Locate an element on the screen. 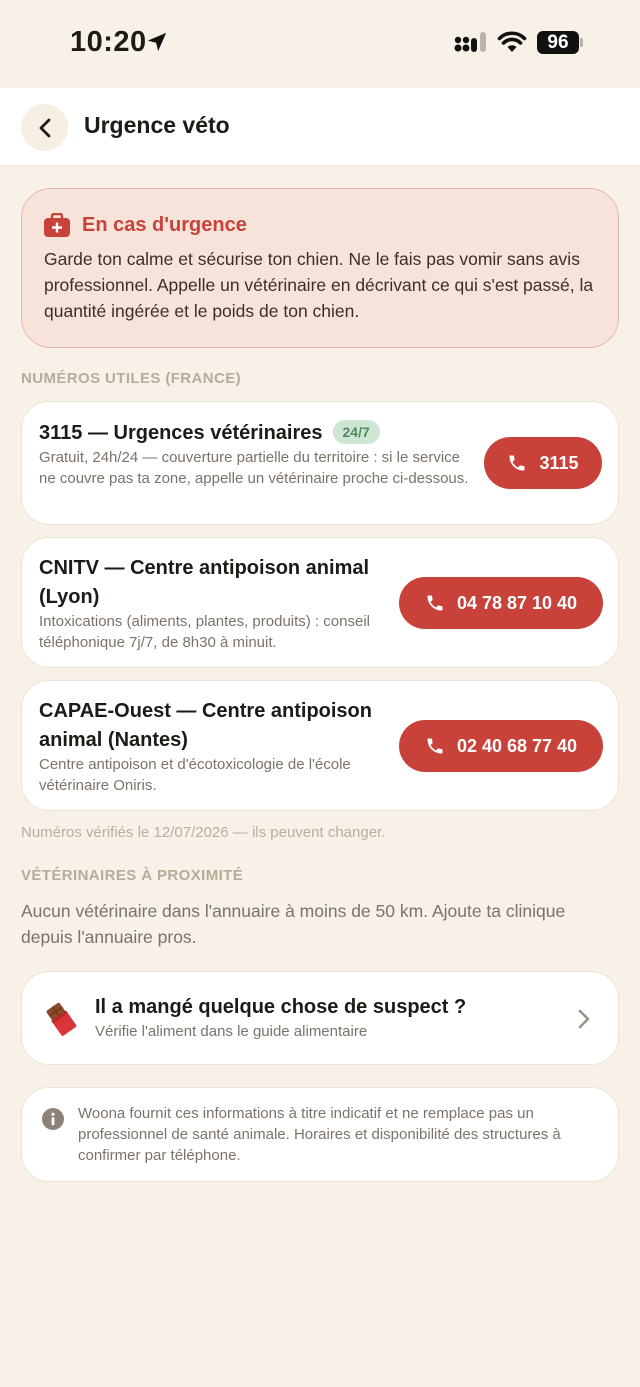  status-bar: 10:20 96 is located at coordinates (320, 44).